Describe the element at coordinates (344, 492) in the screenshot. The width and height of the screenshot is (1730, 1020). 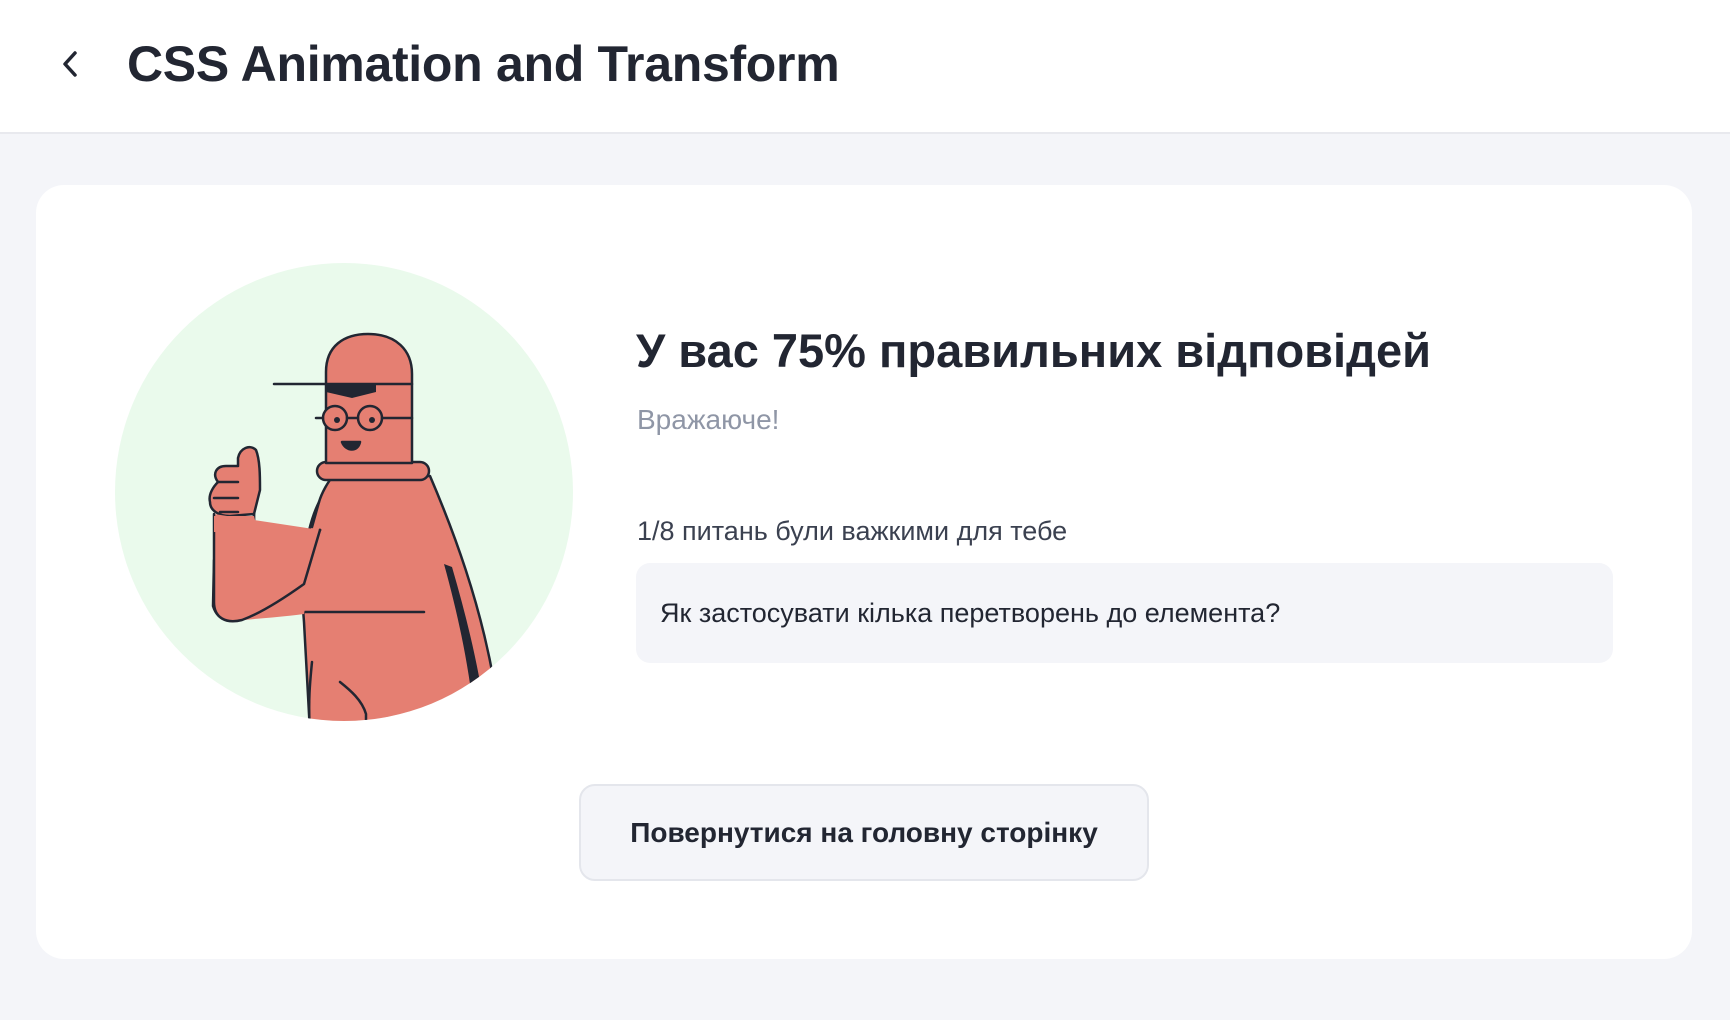
I see `thumbs-up-character-illustration` at that location.